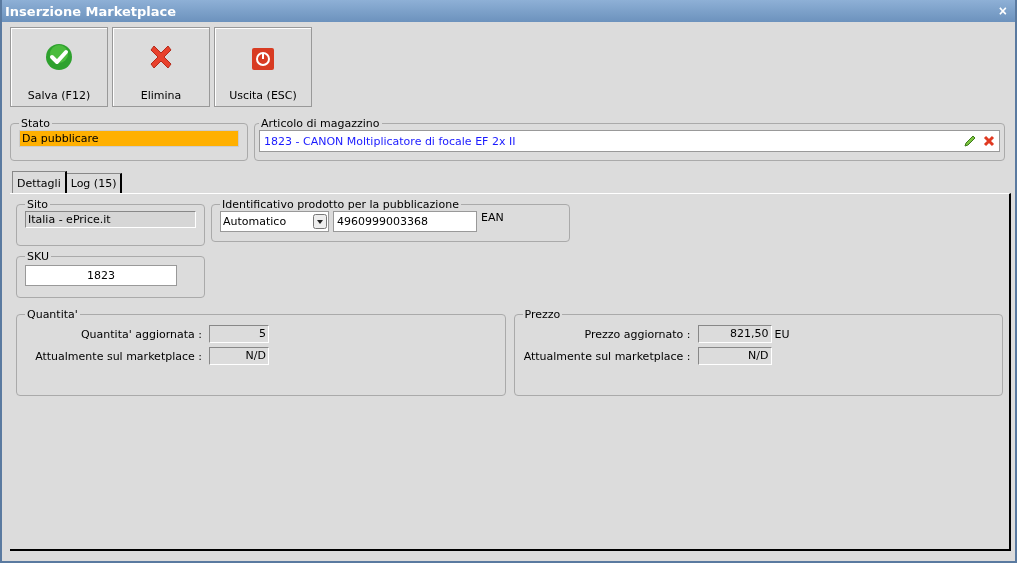  What do you see at coordinates (781, 334) in the screenshot?
I see `unit-label: EU` at bounding box center [781, 334].